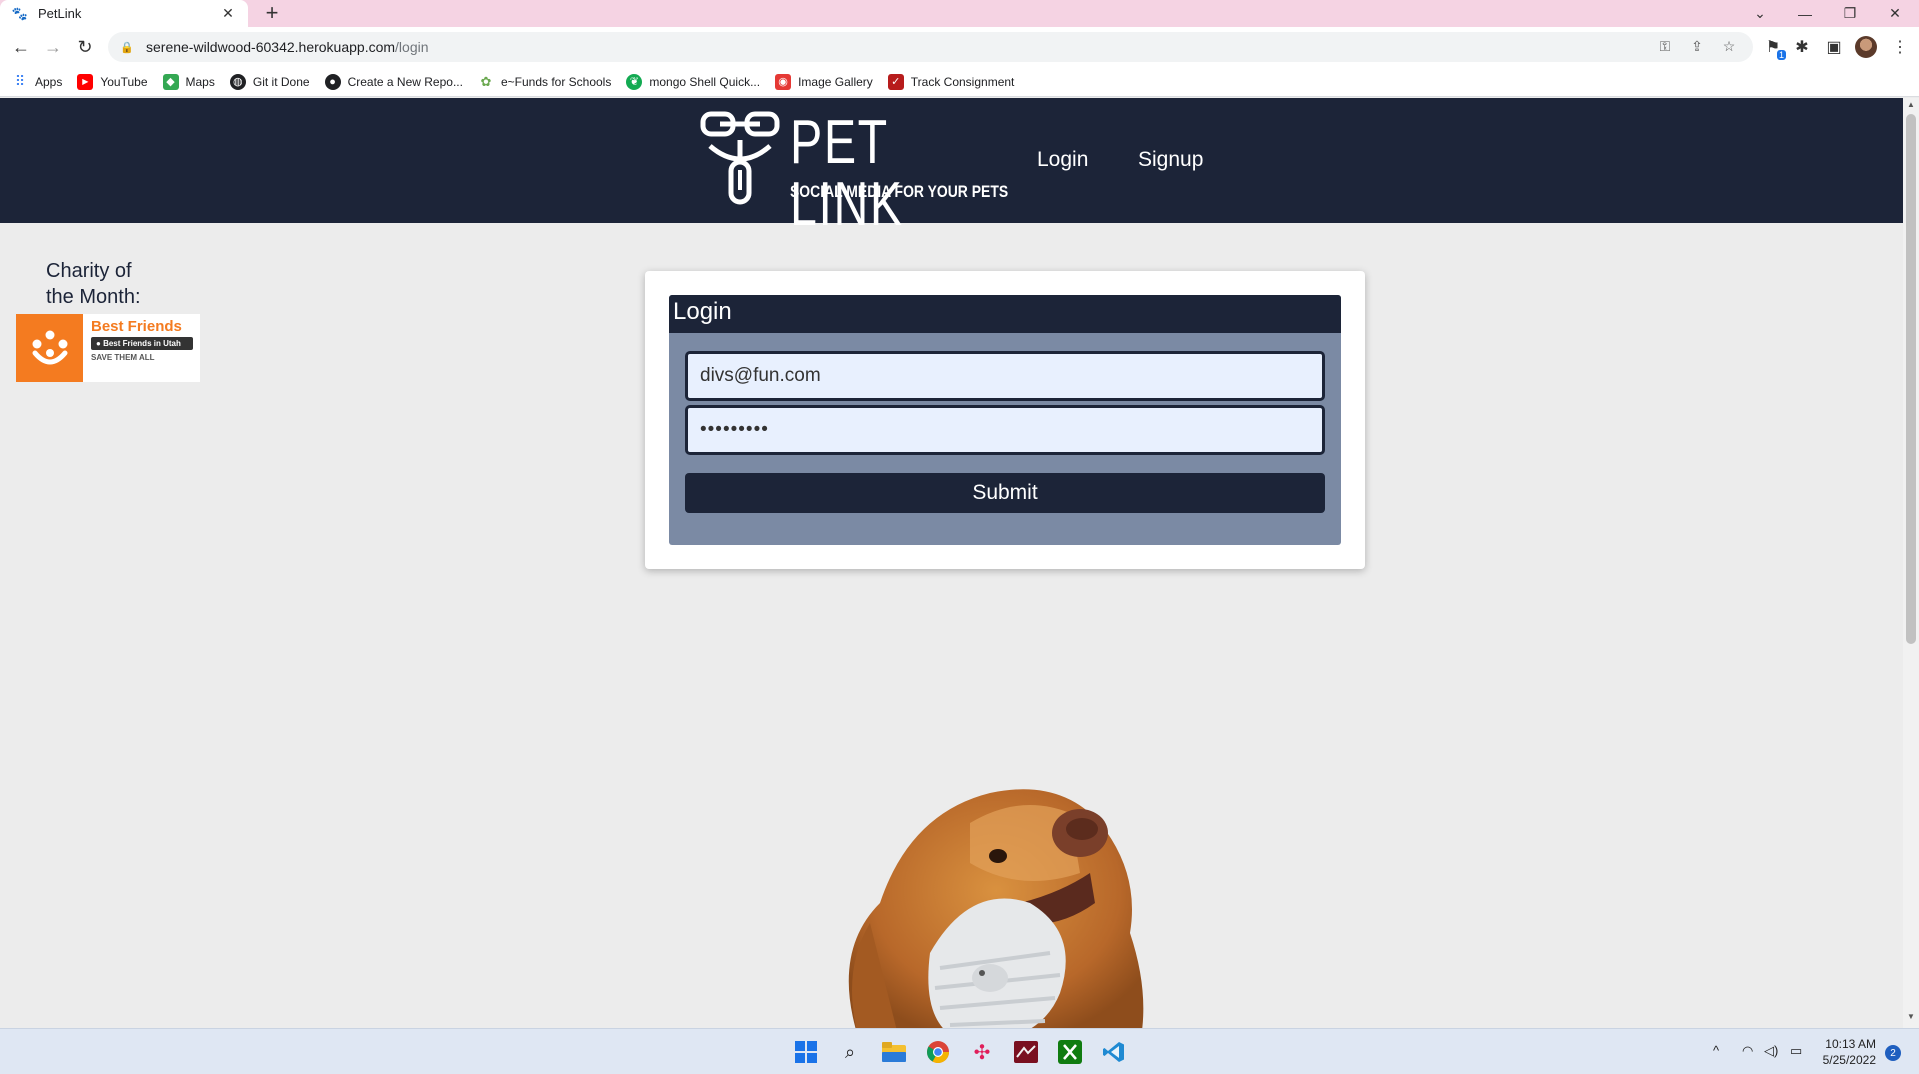 The image size is (1919, 1074). What do you see at coordinates (237, 81) in the screenshot?
I see `globe-icon: ◍` at bounding box center [237, 81].